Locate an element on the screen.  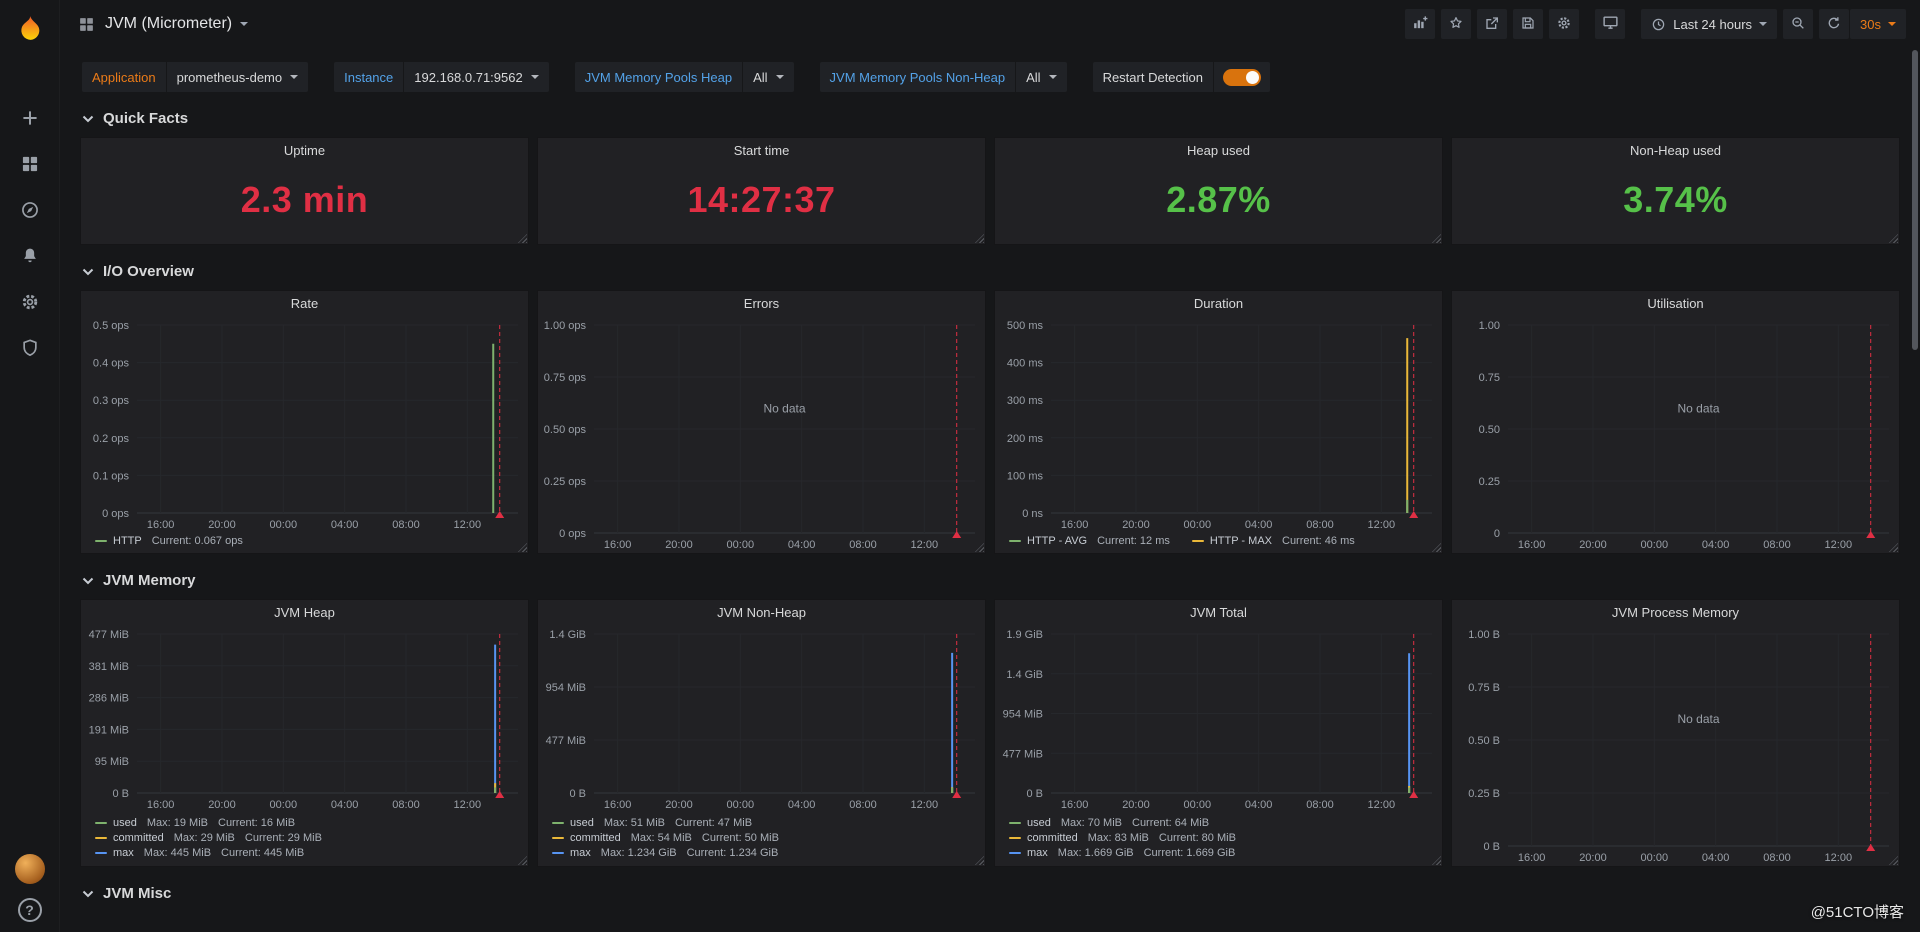
legend-item-used: used Max: 51 MiB Current: 47 MiB is located at coordinates (765, 822).